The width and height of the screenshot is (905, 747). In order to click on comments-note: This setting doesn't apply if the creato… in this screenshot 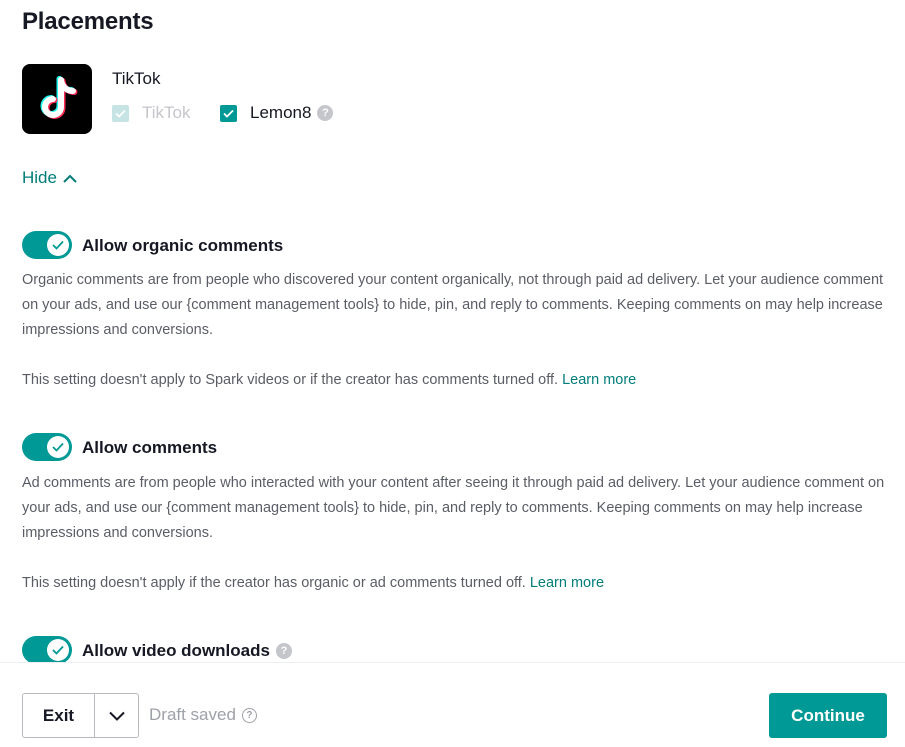, I will do `click(313, 583)`.